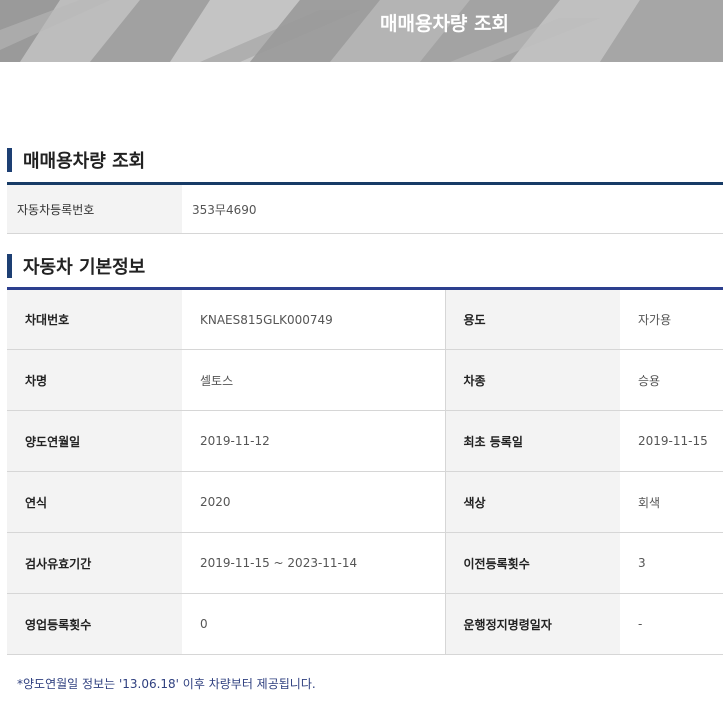 This screenshot has width=723, height=711. I want to click on transfer-date-label: 양도연월일, so click(94, 441).